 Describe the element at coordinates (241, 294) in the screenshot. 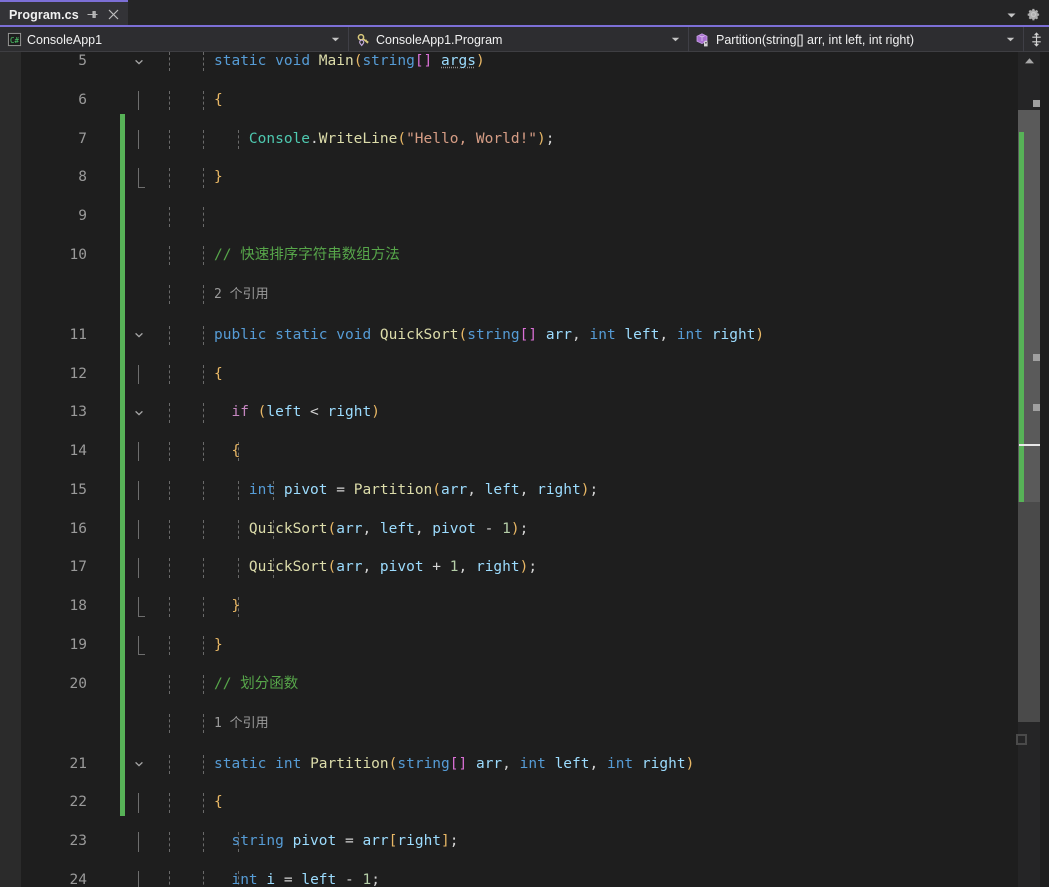

I see `codelens-references-quicksort: 2 个引用` at that location.